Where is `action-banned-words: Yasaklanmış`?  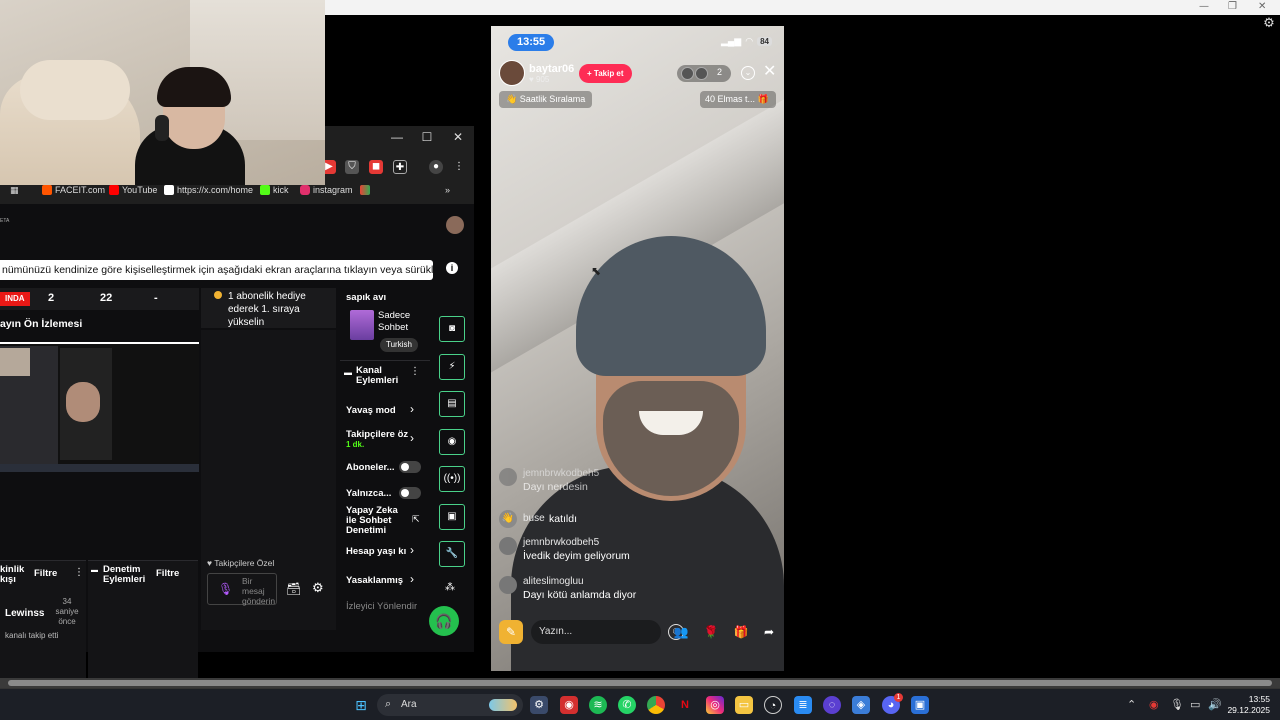 action-banned-words: Yasaklanmış is located at coordinates (374, 580).